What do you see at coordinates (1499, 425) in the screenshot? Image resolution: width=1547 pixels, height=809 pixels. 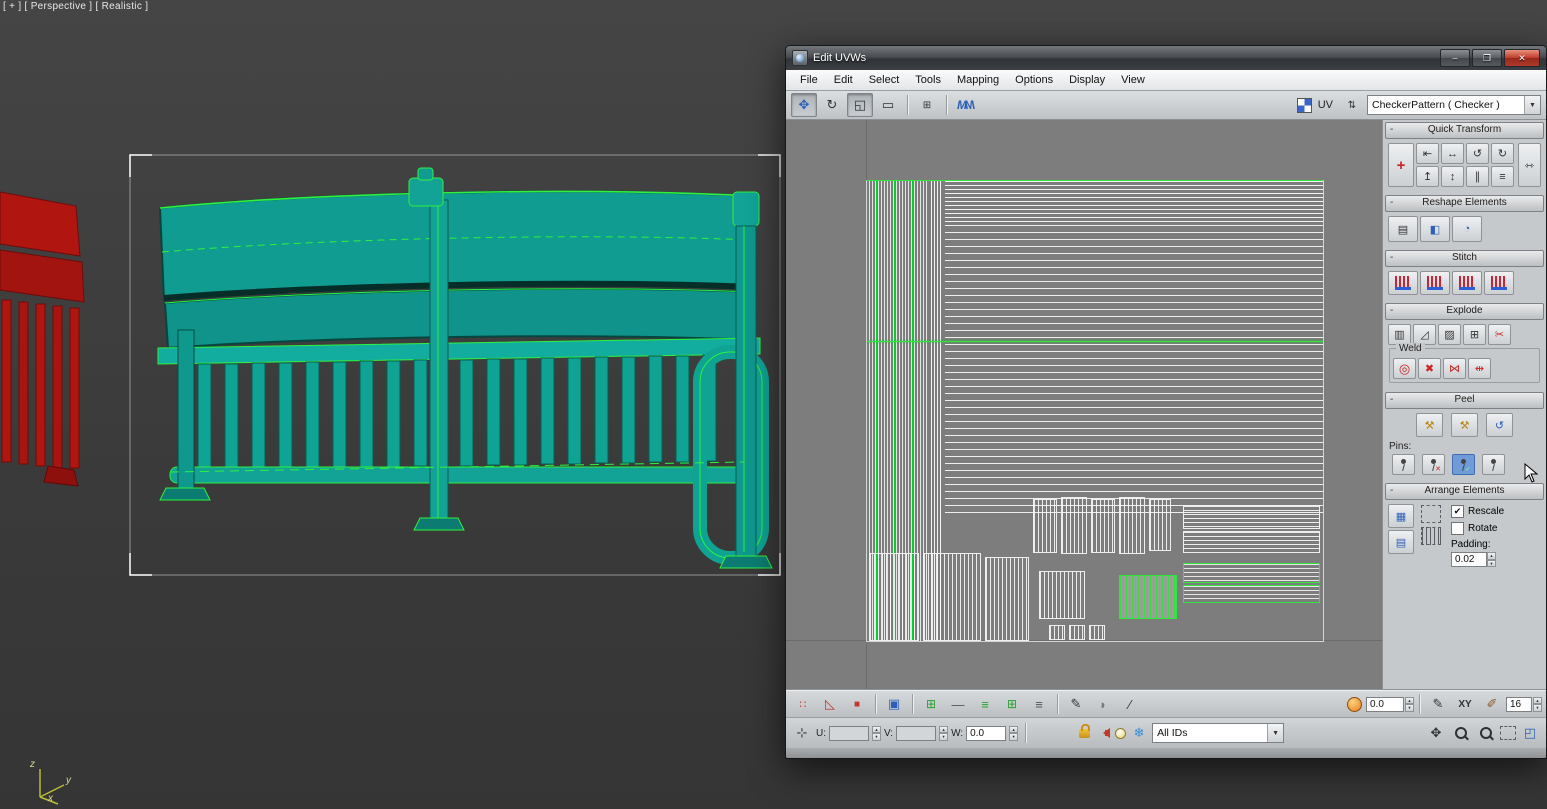 I see `reset-peel-button: ↺` at bounding box center [1499, 425].